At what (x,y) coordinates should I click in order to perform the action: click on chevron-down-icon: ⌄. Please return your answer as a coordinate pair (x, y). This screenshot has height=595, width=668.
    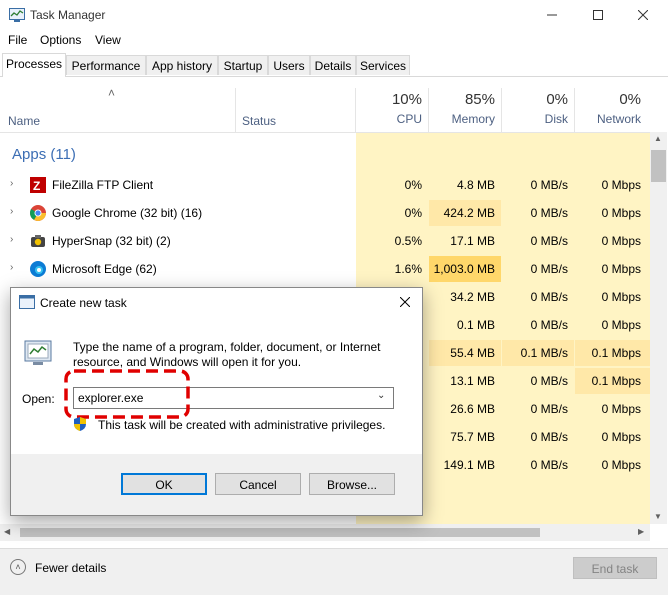
    Looking at the image, I should click on (381, 395).